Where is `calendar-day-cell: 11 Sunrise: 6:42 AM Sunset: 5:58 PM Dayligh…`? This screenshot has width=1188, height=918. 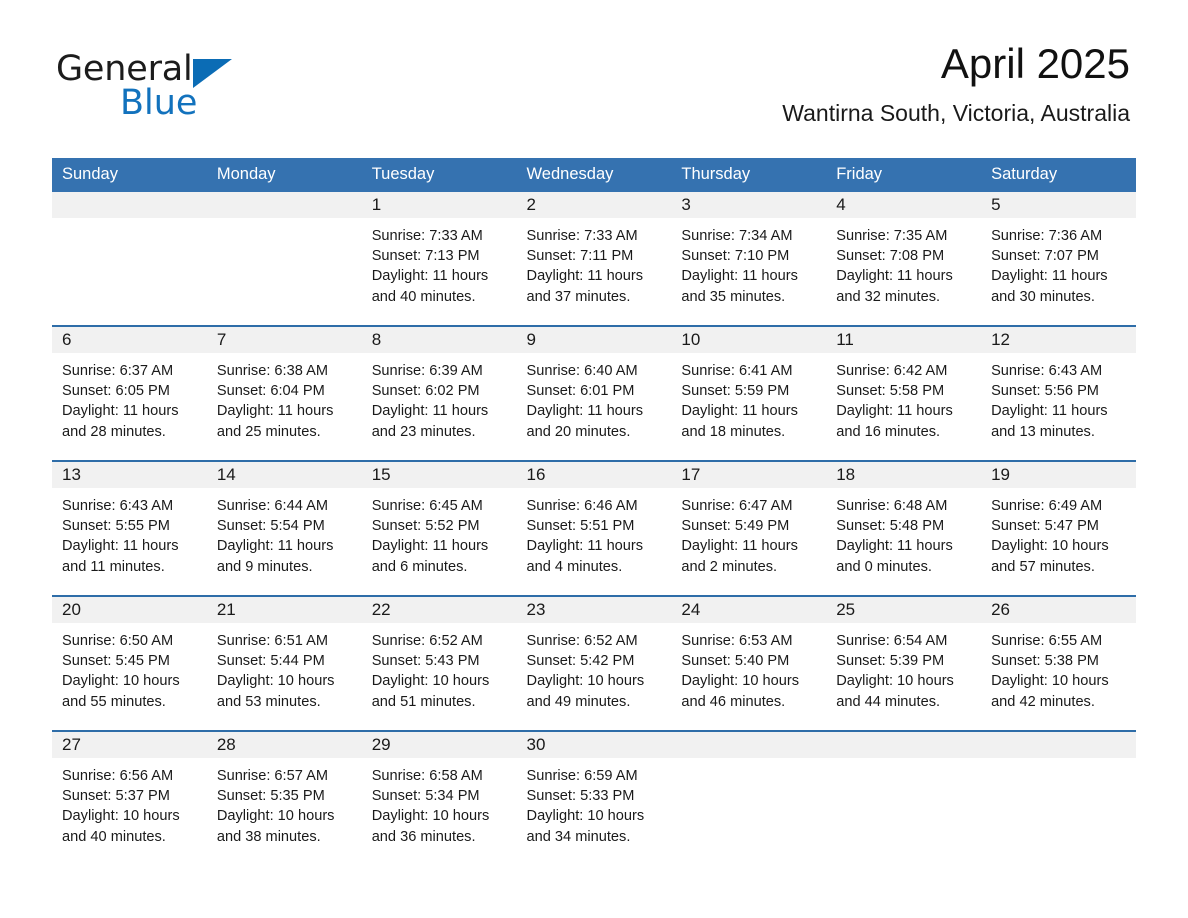
calendar-day-cell: 11 Sunrise: 6:42 AM Sunset: 5:58 PM Dayligh… is located at coordinates (904, 393).